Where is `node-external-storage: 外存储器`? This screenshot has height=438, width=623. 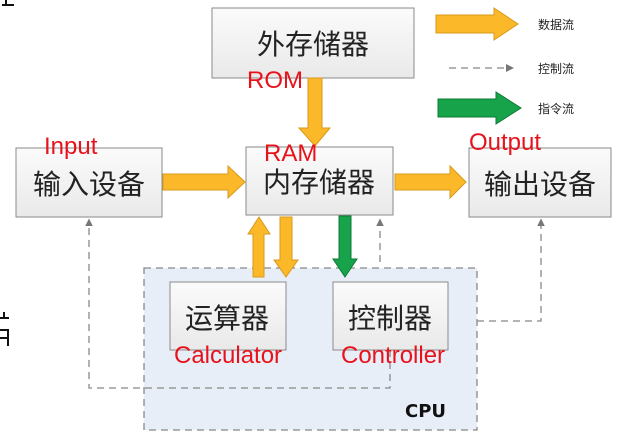
node-external-storage: 外存储器 is located at coordinates (313, 43).